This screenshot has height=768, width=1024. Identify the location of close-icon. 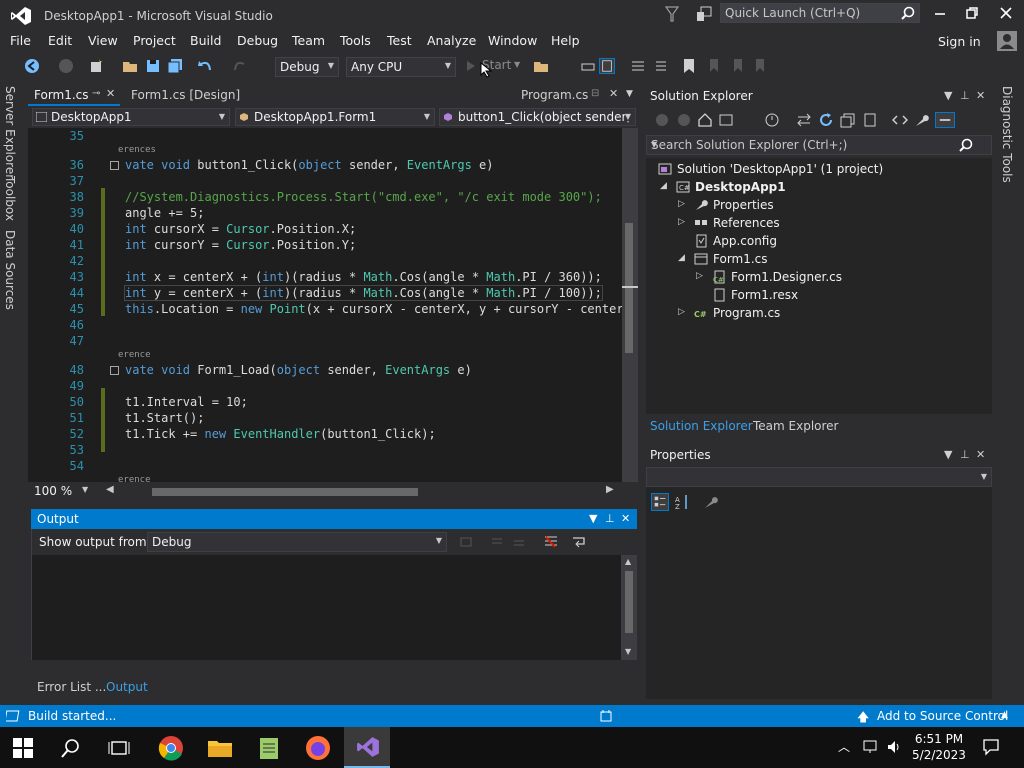
(1006, 13).